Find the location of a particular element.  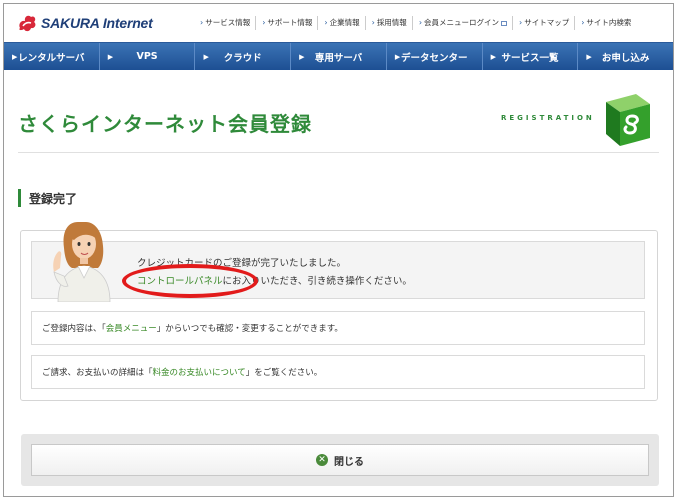

nav-item-dedicated-server: ▶ 専用サーバ is located at coordinates (339, 56).